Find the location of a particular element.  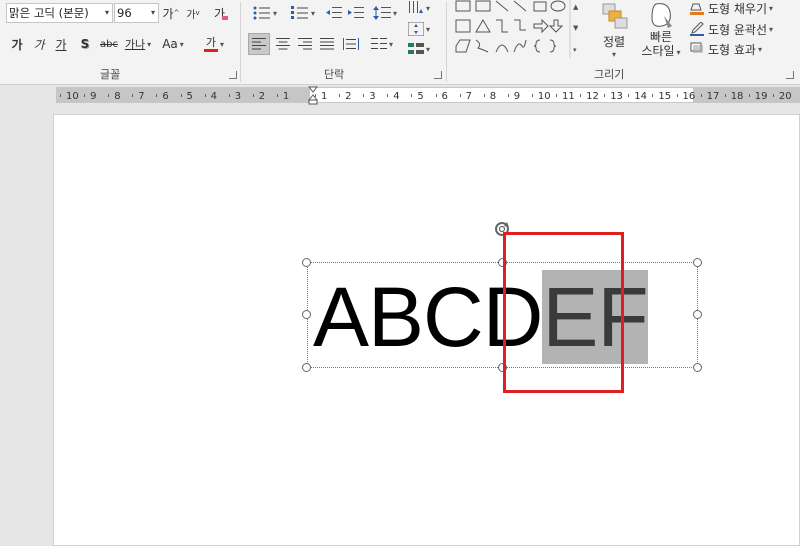

italic-label: 가 is located at coordinates (39, 44).